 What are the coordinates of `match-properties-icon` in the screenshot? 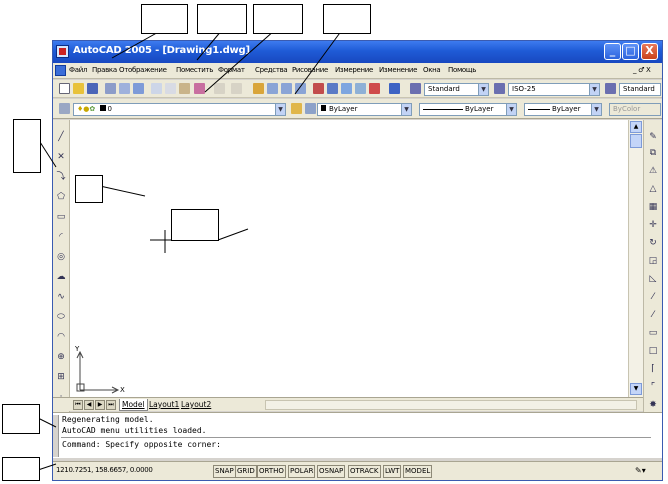 It's located at (199, 88).